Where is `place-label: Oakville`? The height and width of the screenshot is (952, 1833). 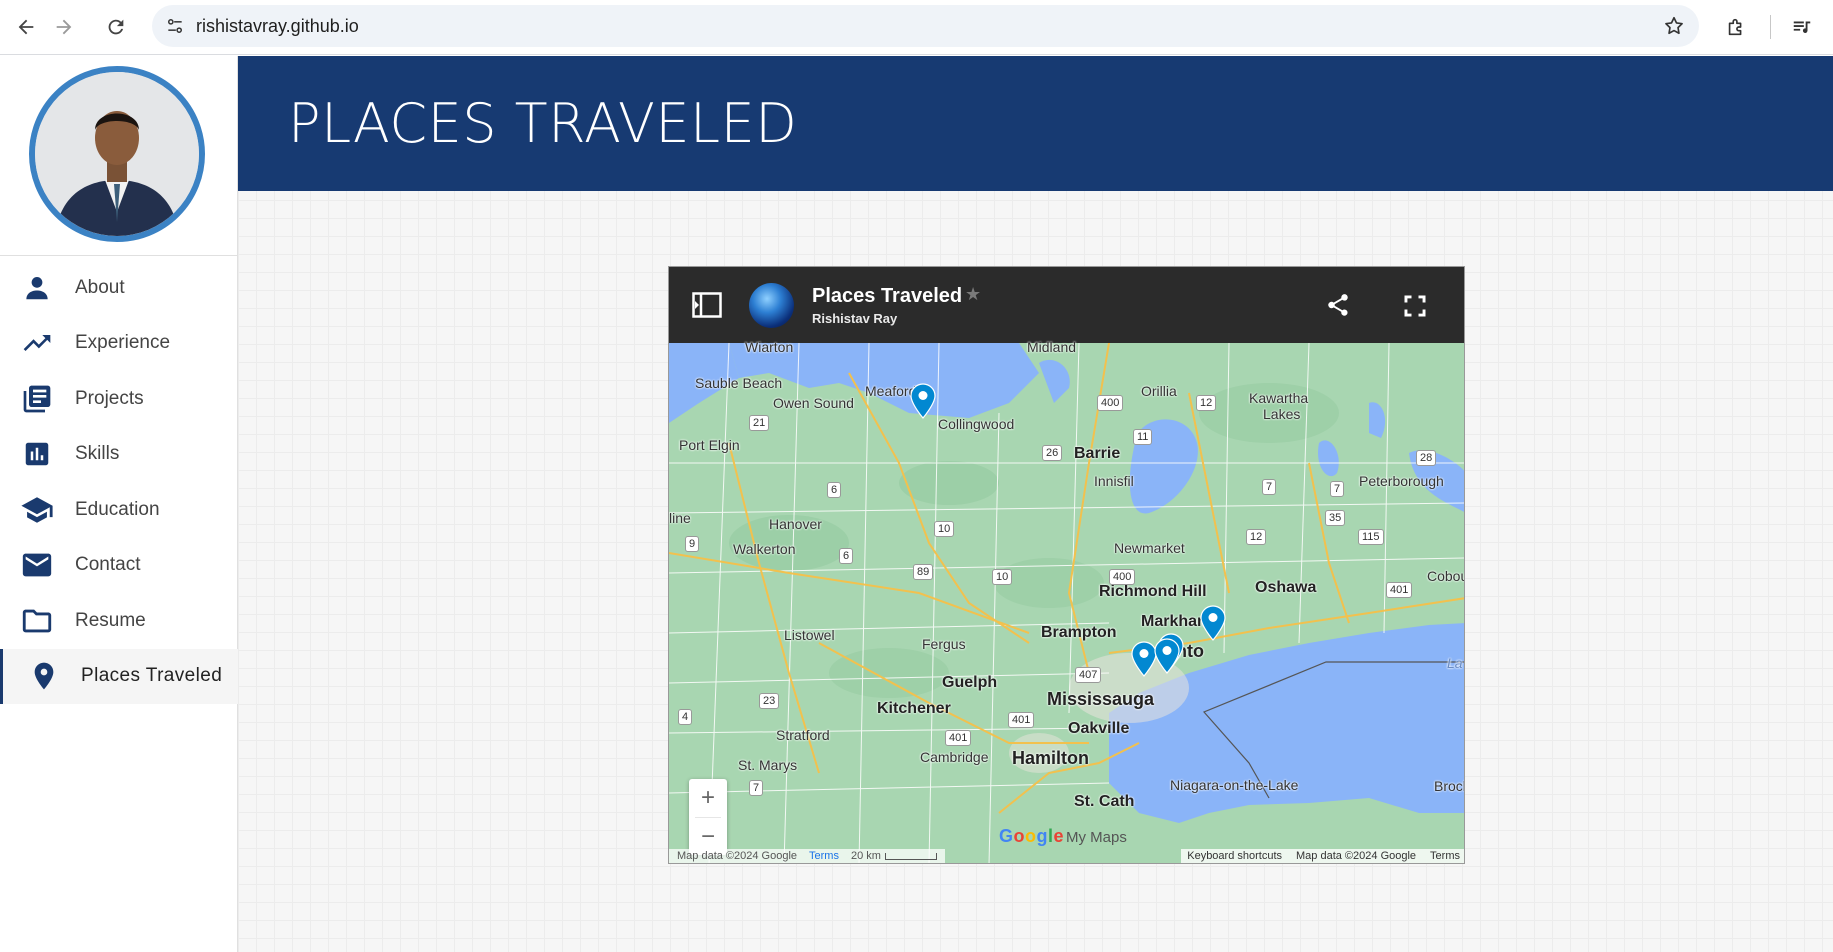 place-label: Oakville is located at coordinates (1099, 728).